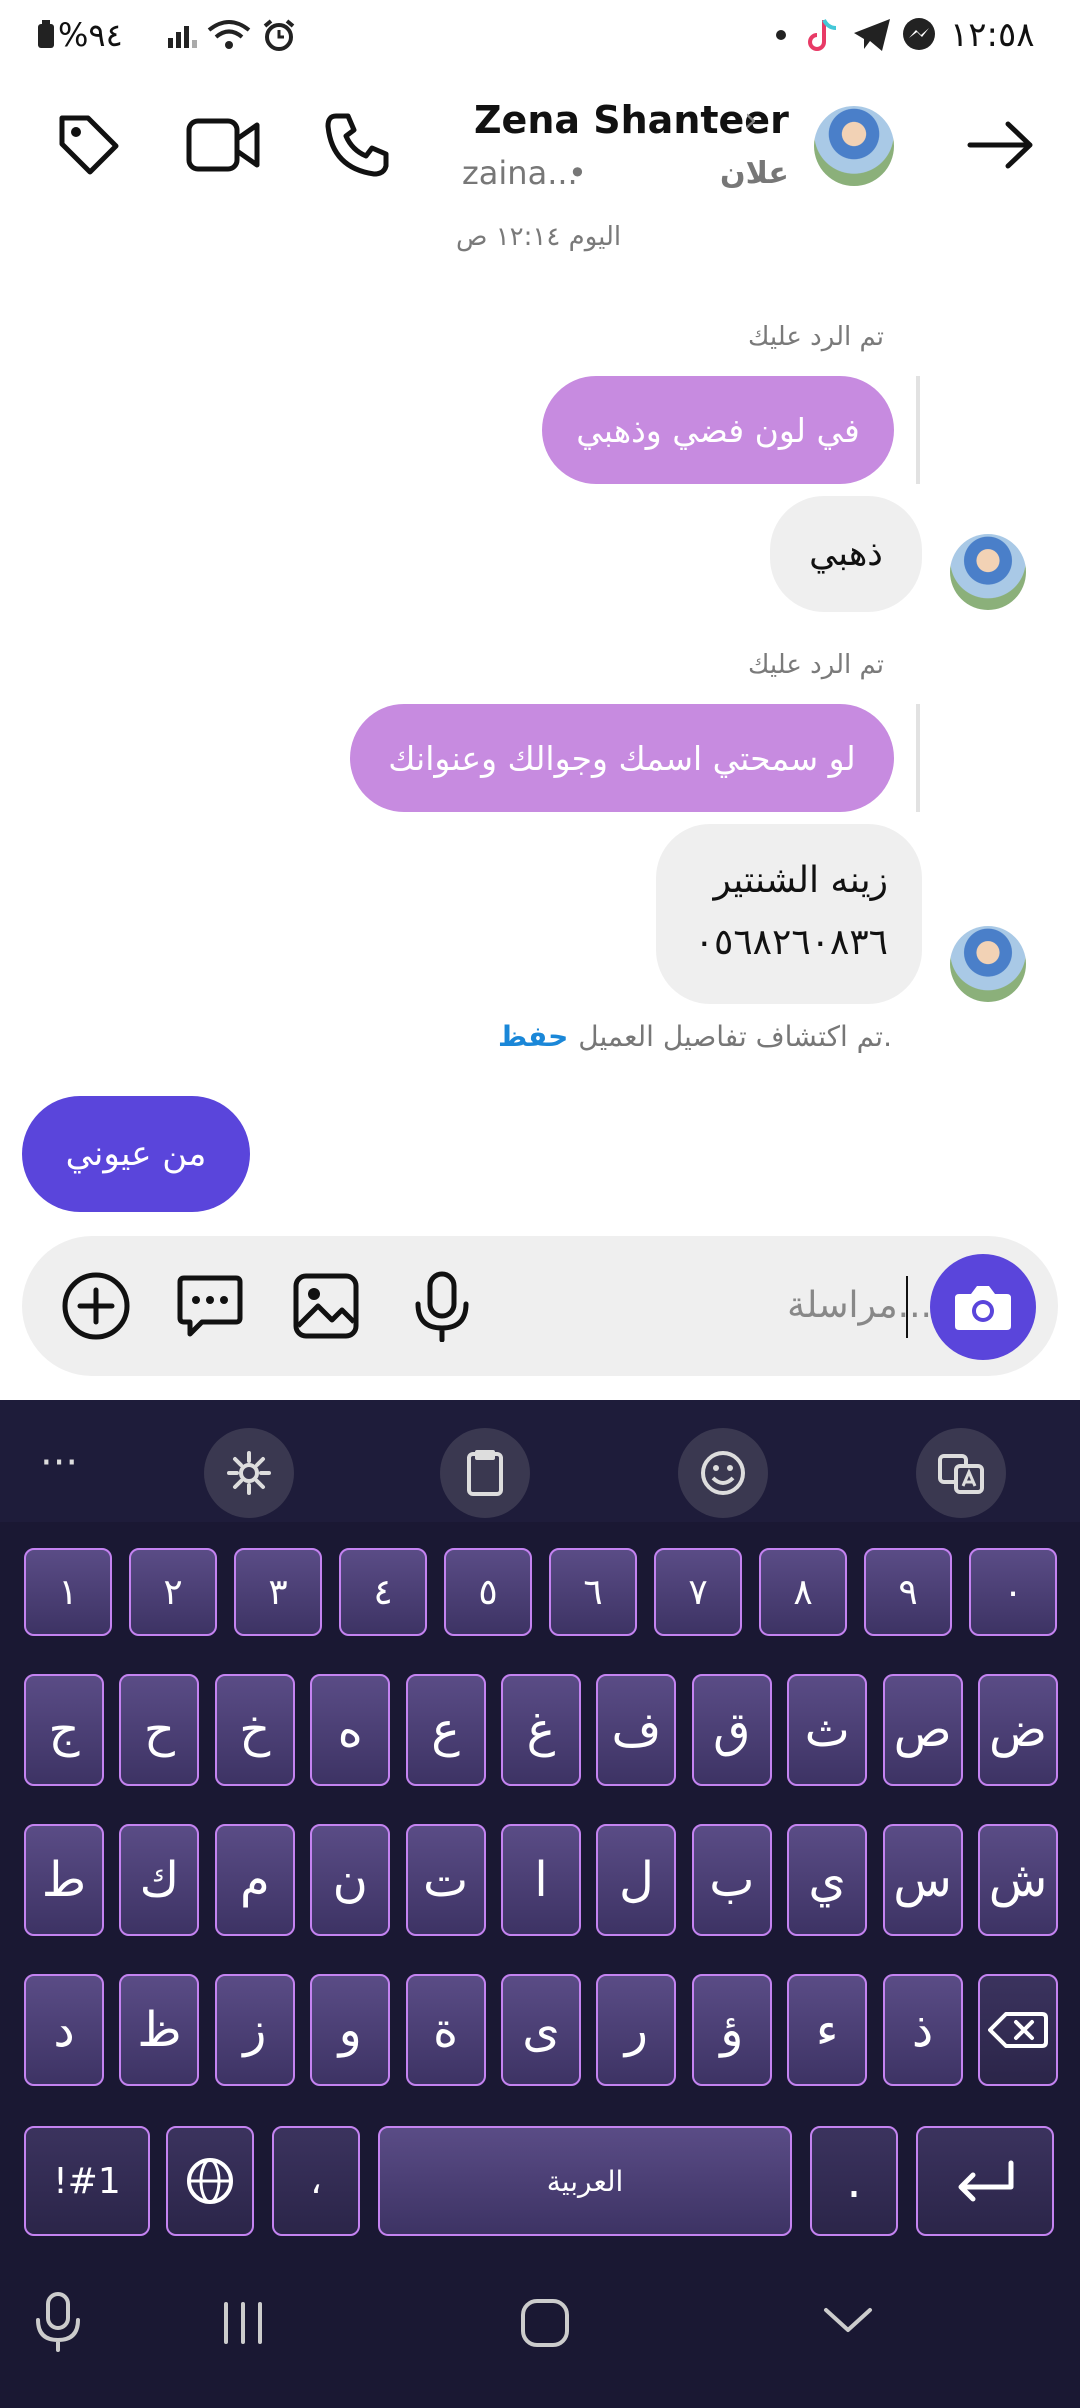 This screenshot has height=2408, width=1080. What do you see at coordinates (279, 35) in the screenshot?
I see `alarm-icon` at bounding box center [279, 35].